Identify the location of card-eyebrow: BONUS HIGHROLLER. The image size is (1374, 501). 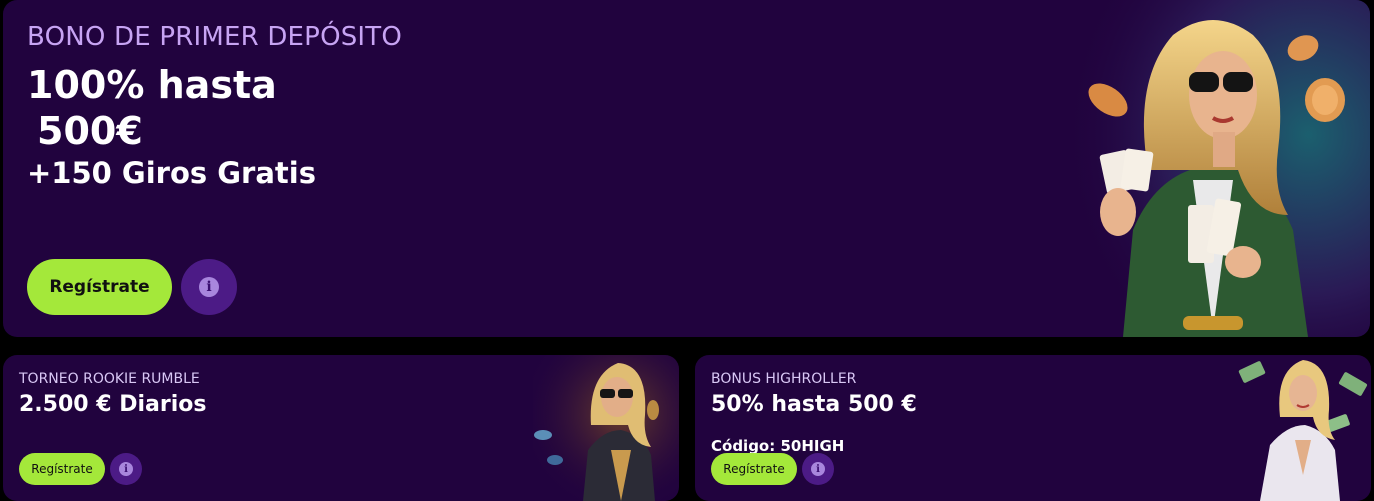
(784, 379).